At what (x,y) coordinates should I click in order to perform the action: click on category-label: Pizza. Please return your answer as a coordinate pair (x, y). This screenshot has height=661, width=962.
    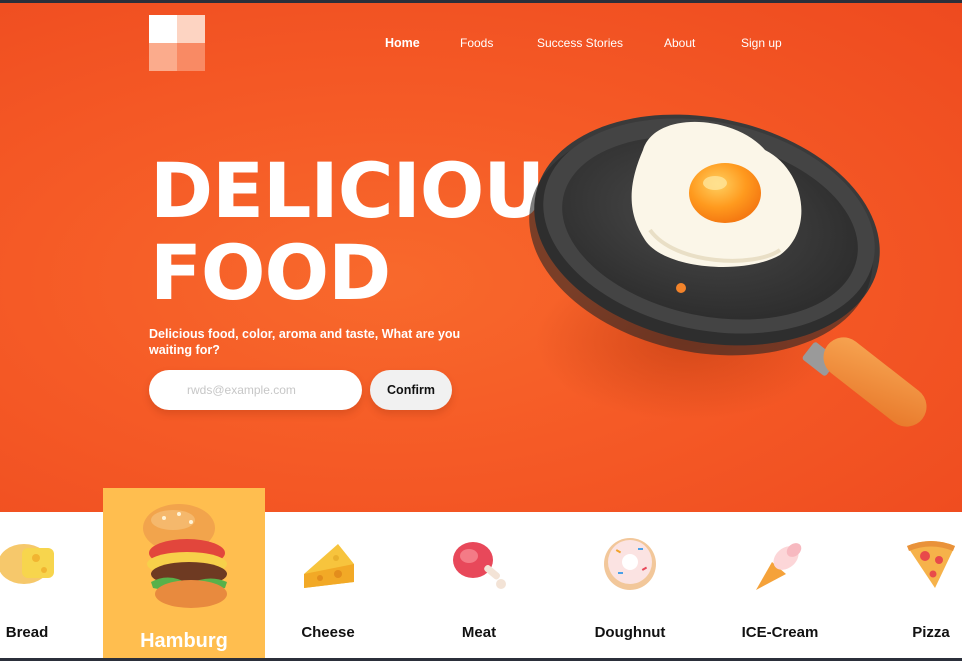
    Looking at the image, I should click on (931, 632).